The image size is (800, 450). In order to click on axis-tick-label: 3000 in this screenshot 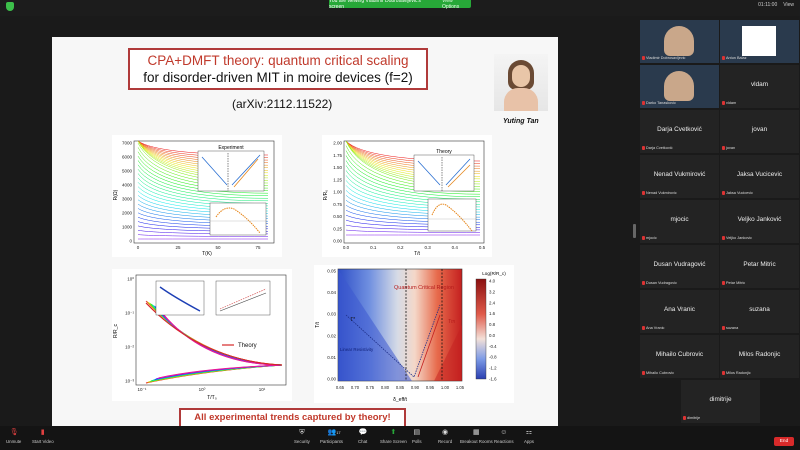, I will do `click(127, 199)`.